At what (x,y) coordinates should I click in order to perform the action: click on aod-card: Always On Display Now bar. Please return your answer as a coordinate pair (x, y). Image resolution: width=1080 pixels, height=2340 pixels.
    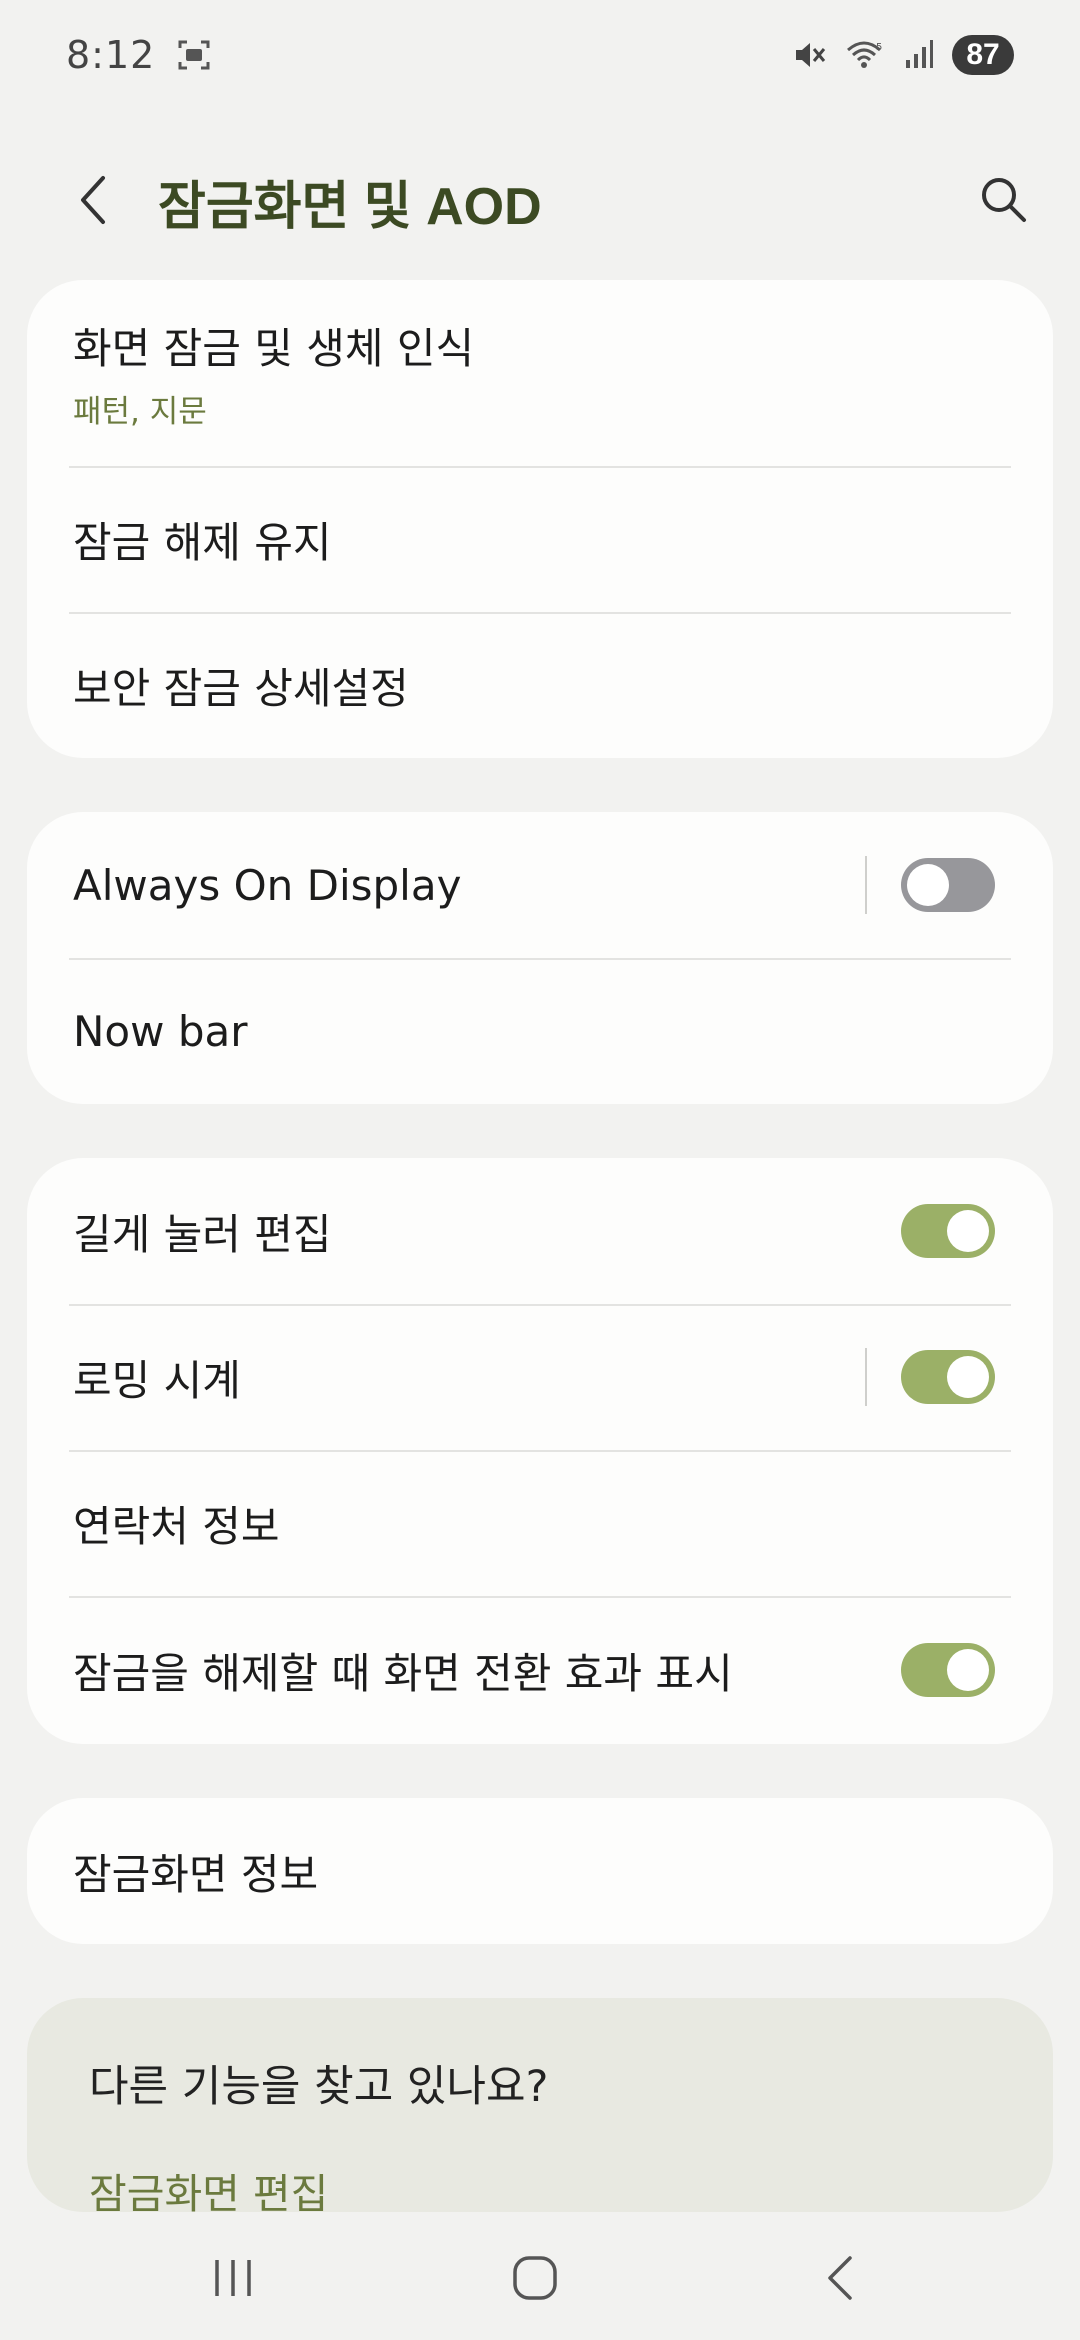
    Looking at the image, I should click on (540, 958).